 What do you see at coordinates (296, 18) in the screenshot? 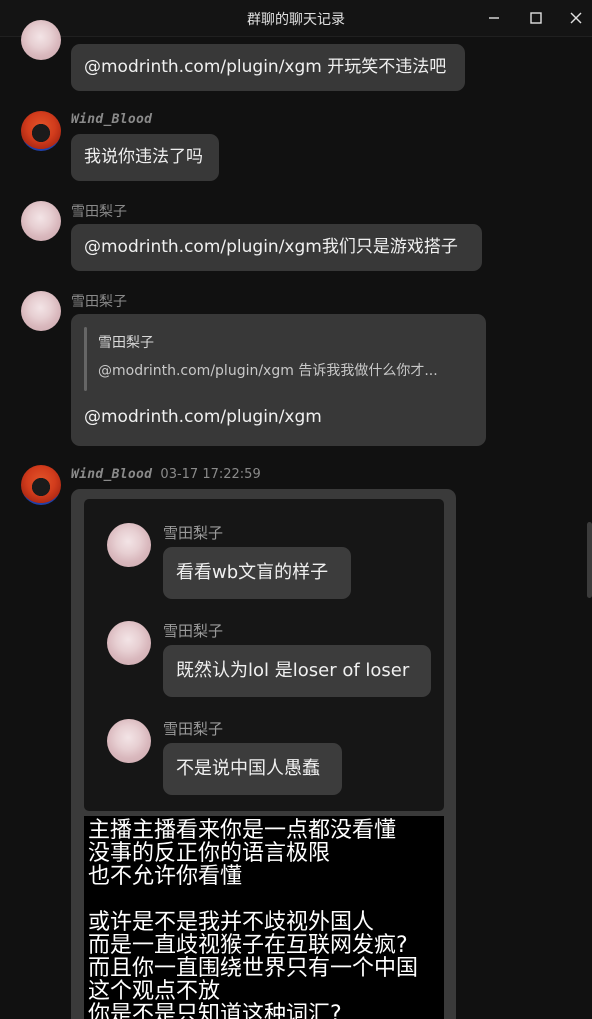
I see `title-bar: 群聊的聊天记录` at bounding box center [296, 18].